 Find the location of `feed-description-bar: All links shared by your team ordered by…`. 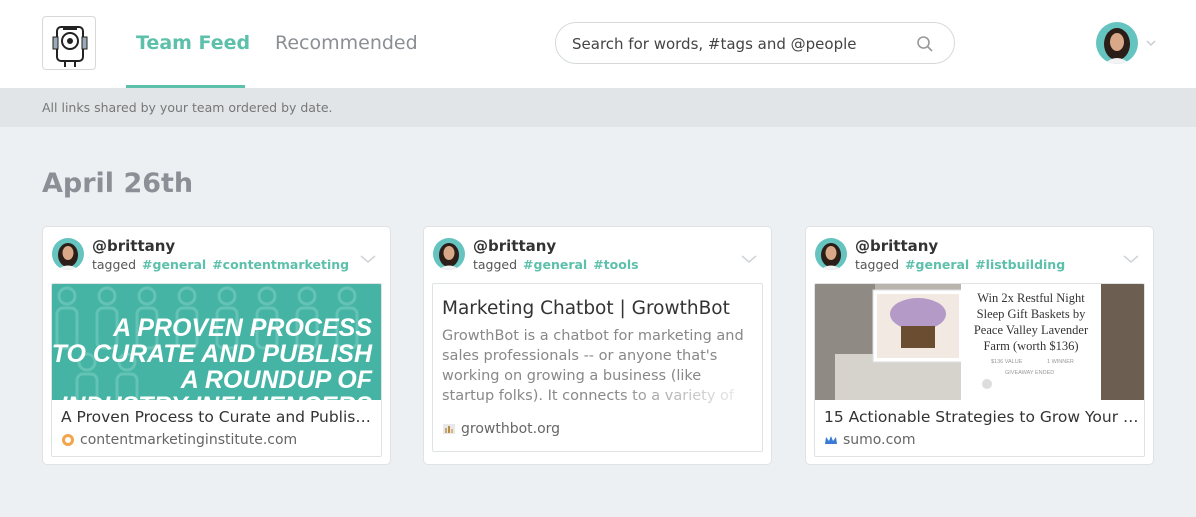

feed-description-bar: All links shared by your team ordered by… is located at coordinates (598, 107).